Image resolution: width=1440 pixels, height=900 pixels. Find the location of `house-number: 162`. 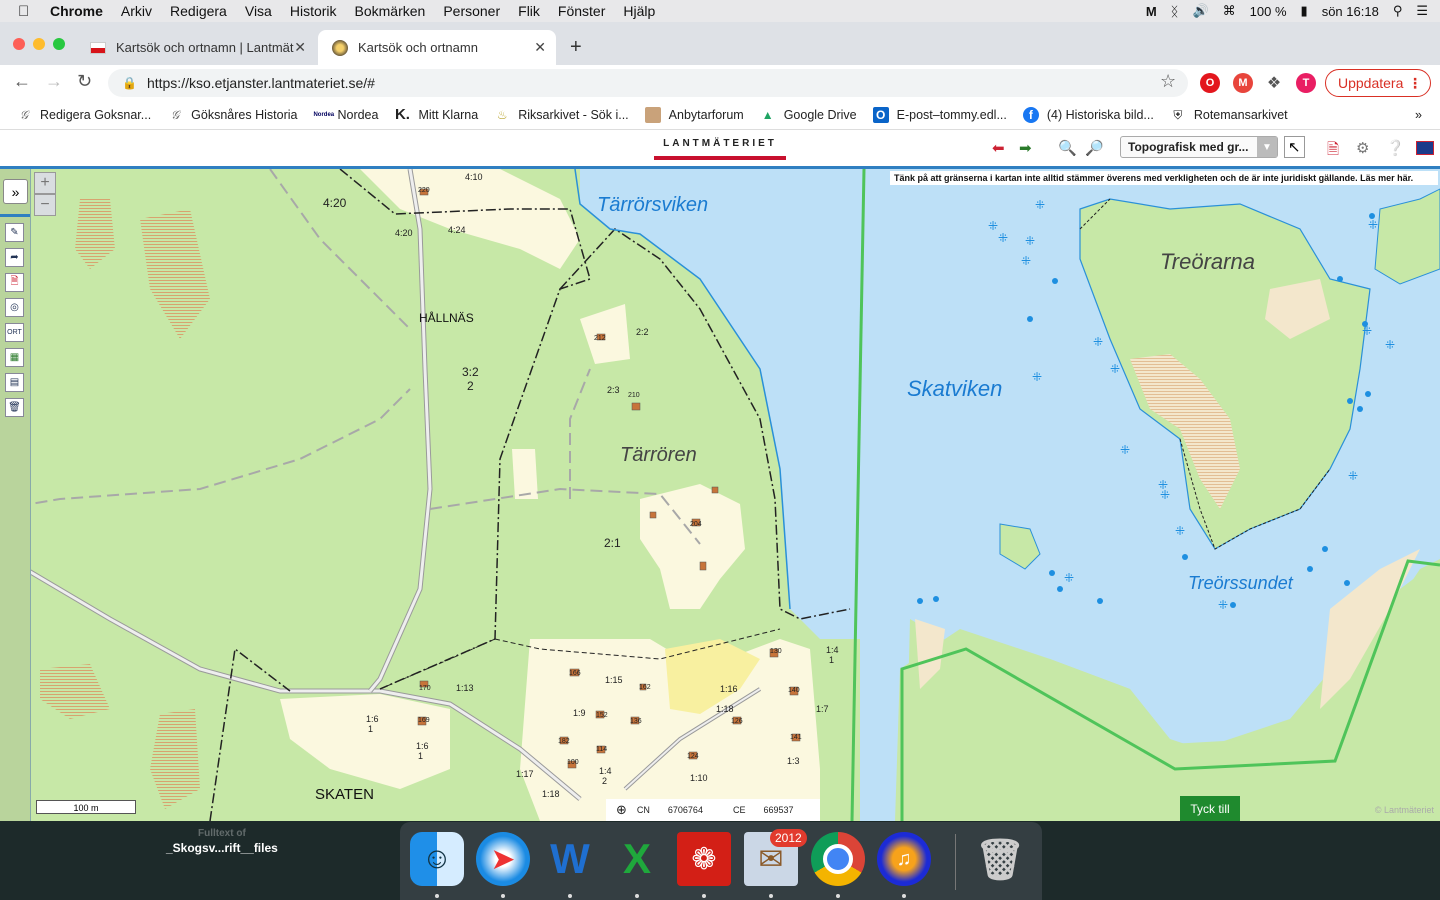

house-number: 162 is located at coordinates (645, 687).